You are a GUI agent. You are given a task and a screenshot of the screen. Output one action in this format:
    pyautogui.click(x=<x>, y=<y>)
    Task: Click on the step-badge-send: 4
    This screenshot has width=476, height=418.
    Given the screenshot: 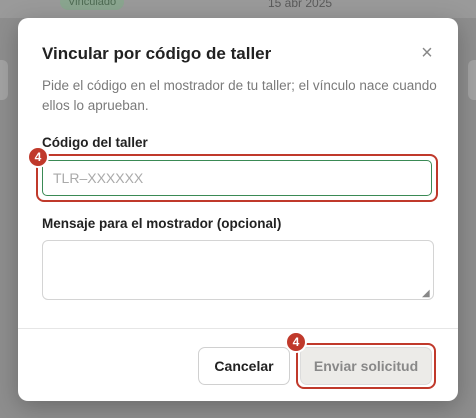 What is the action you would take?
    pyautogui.click(x=296, y=342)
    